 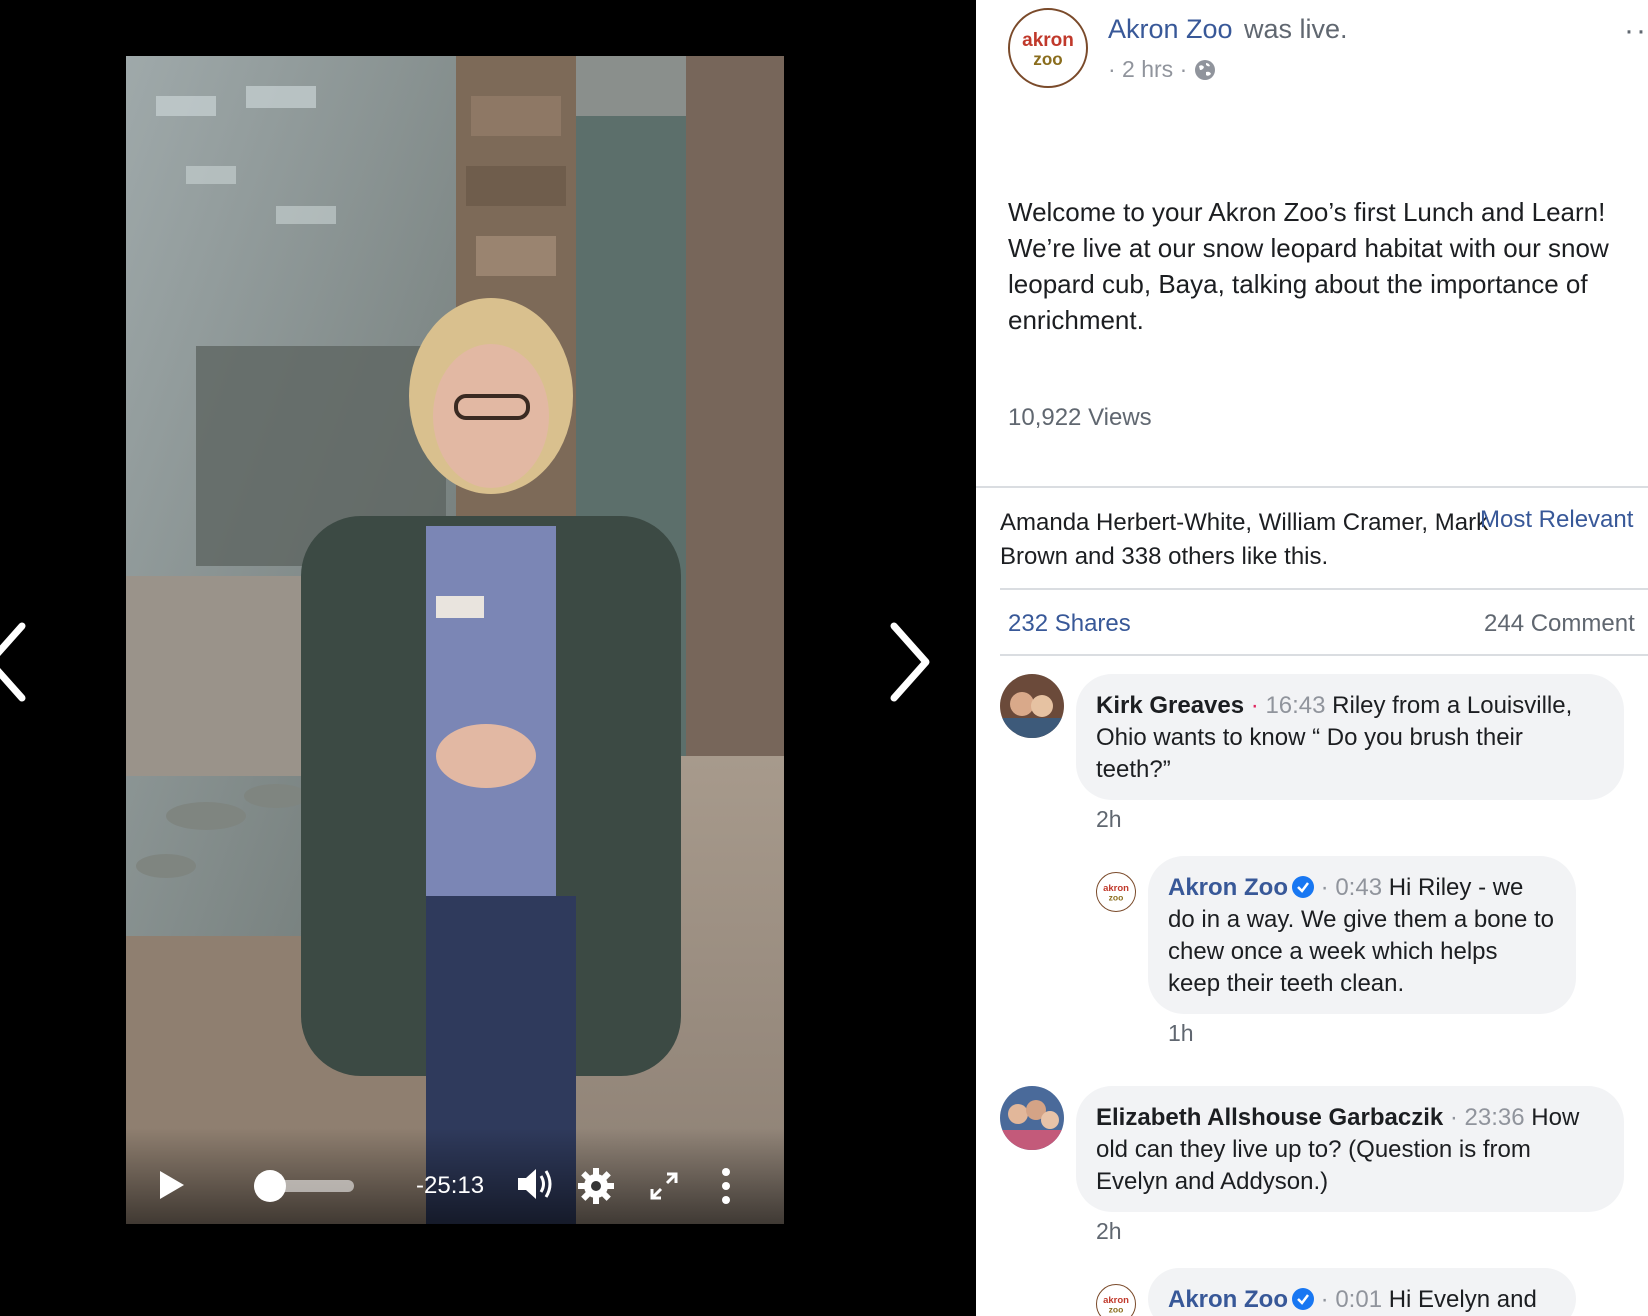 I want to click on view-count: 10,922 Views, so click(x=1080, y=417).